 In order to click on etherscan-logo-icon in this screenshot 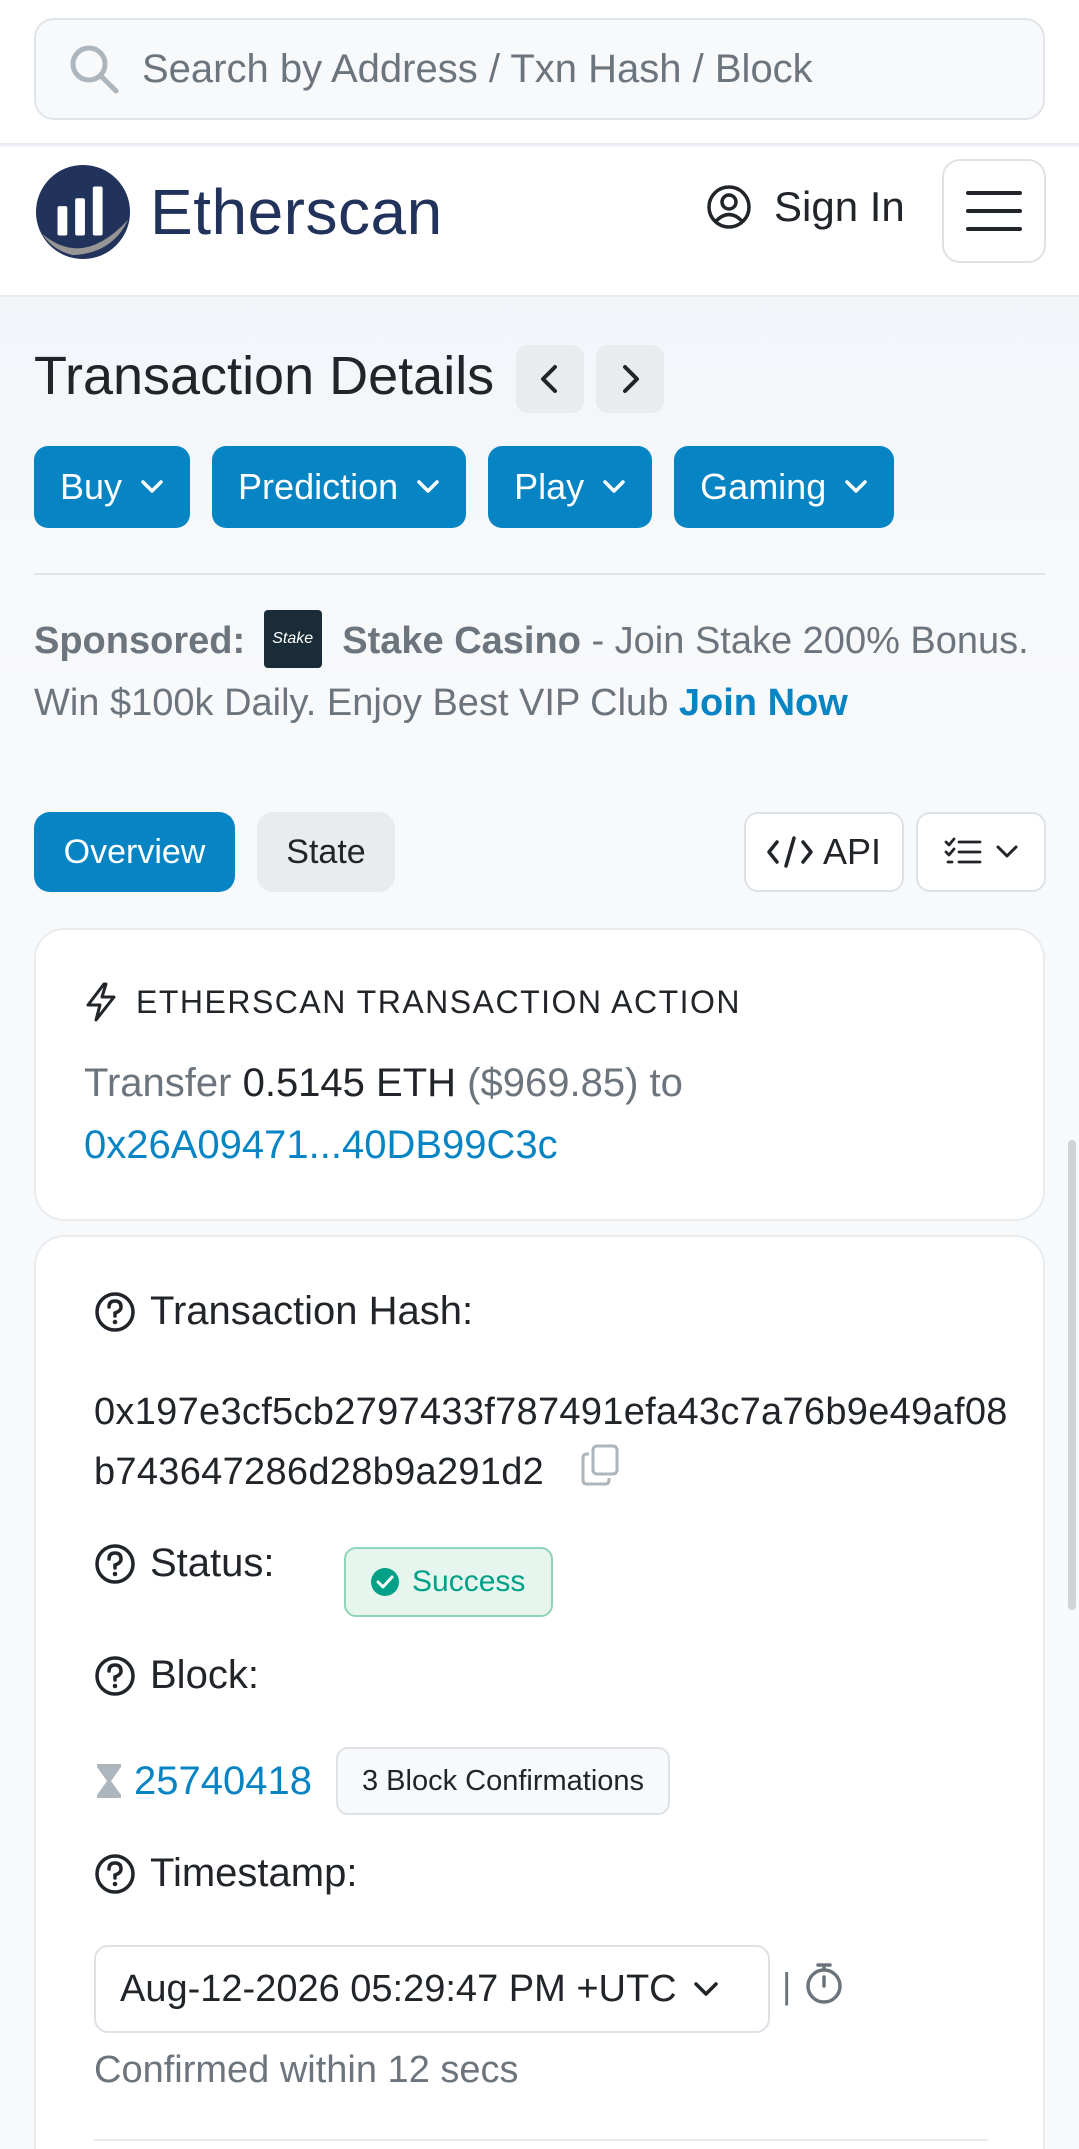, I will do `click(83, 212)`.